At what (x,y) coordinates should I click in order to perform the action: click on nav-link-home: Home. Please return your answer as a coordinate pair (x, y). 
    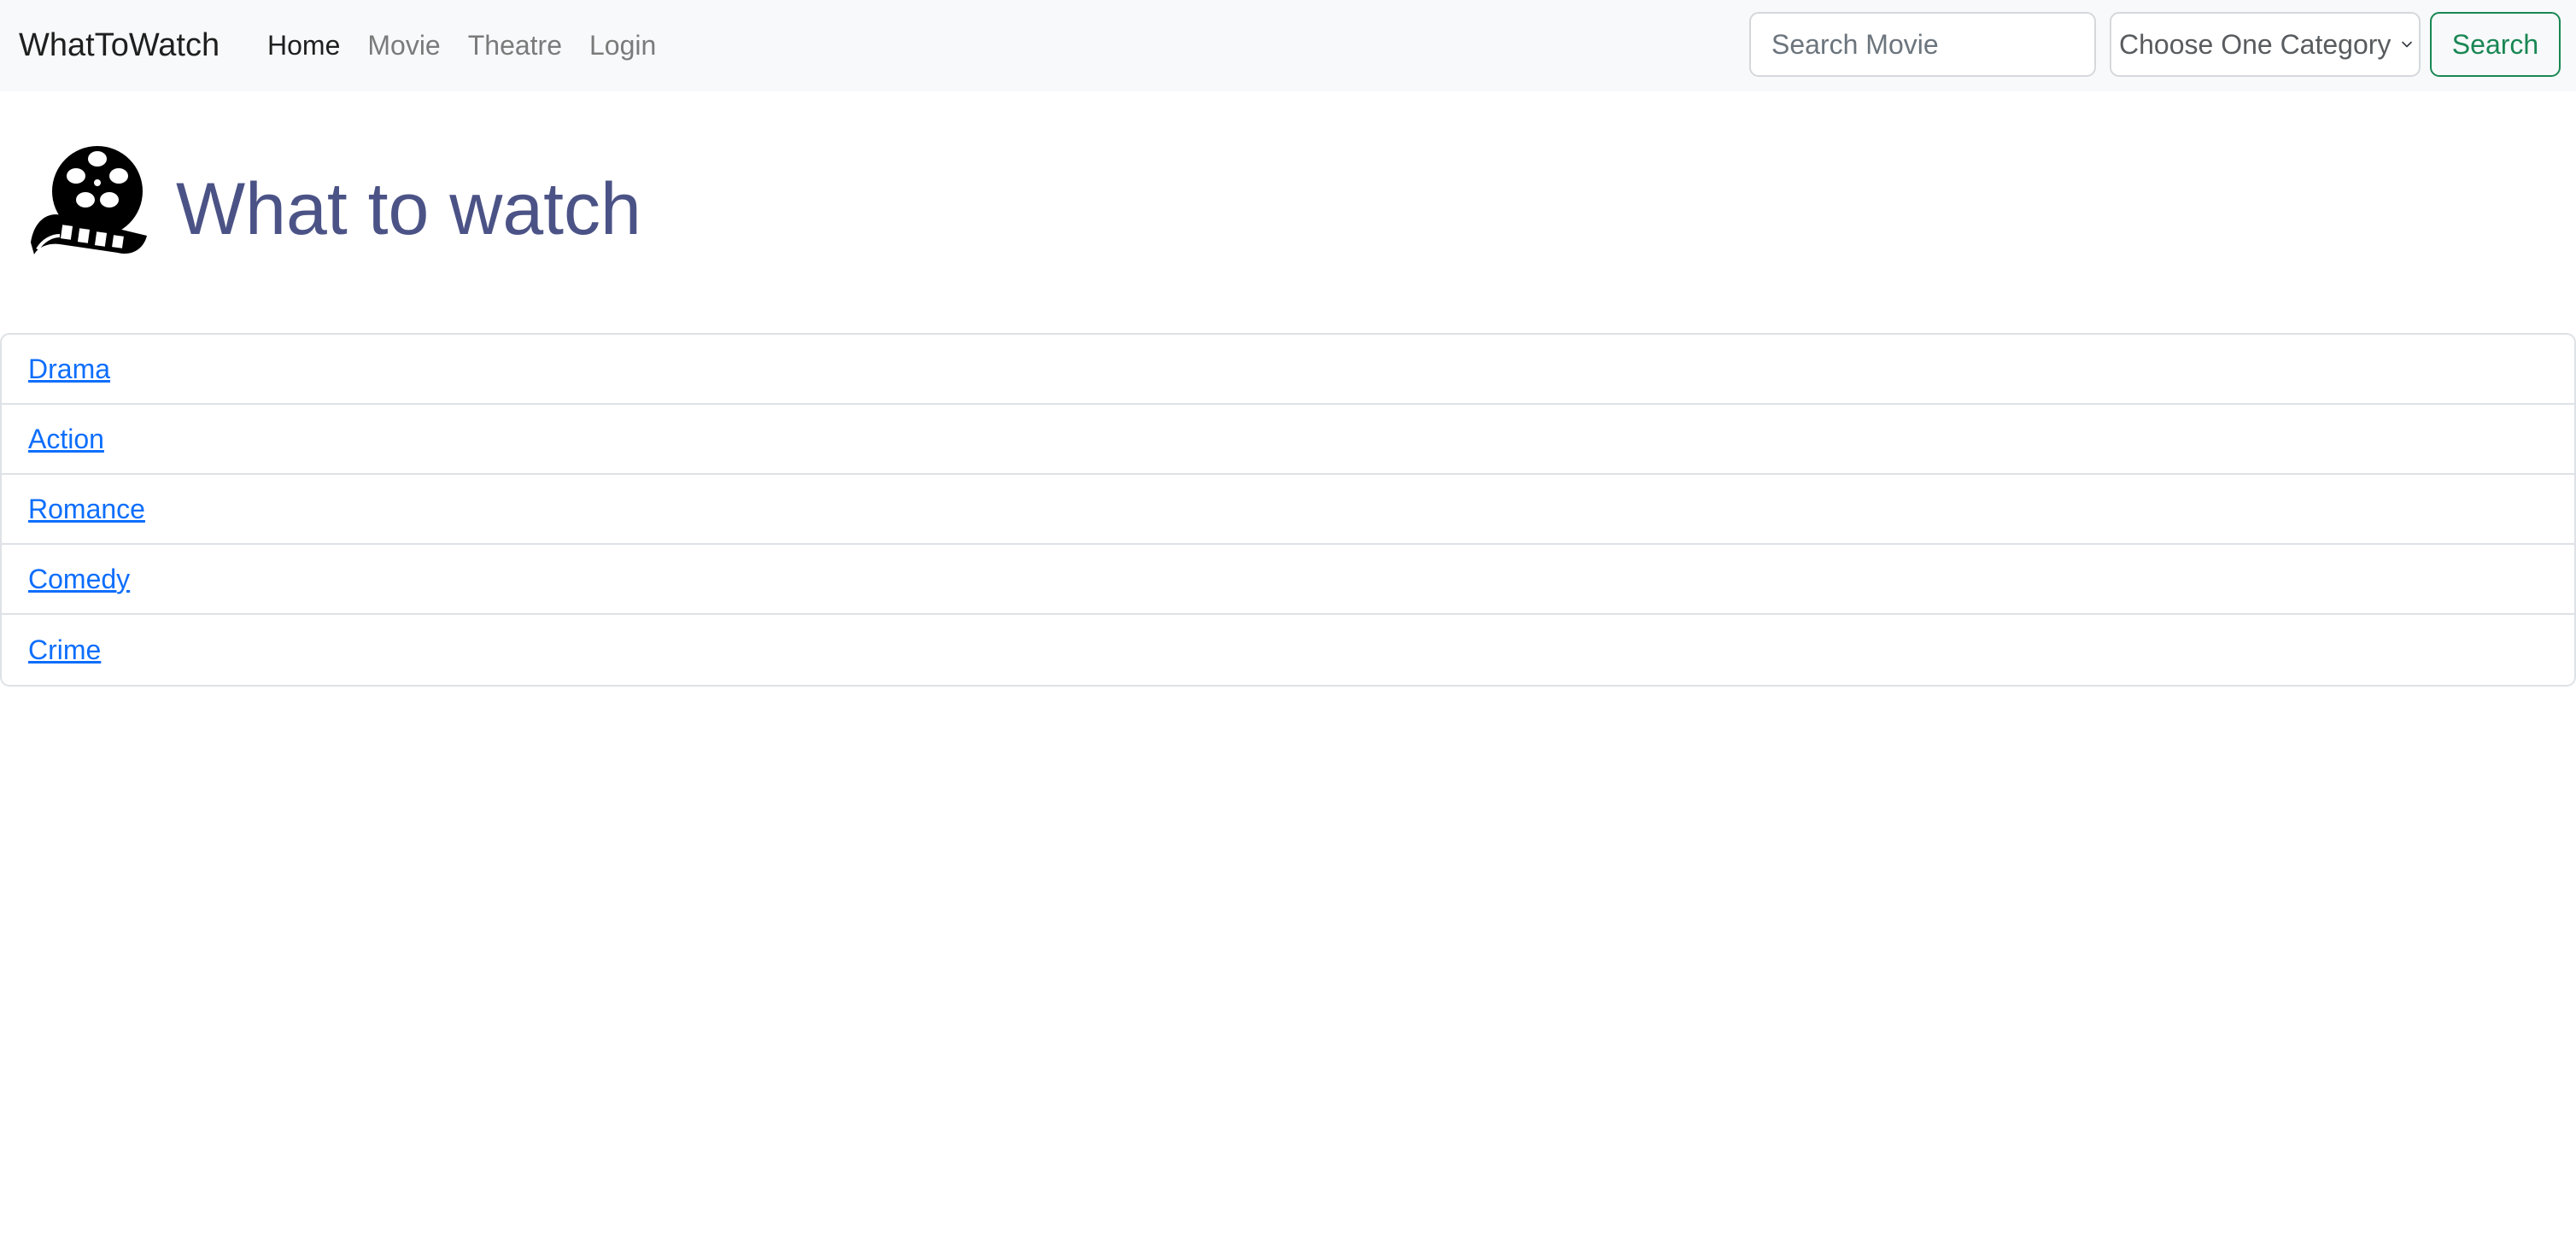
    Looking at the image, I should click on (303, 46).